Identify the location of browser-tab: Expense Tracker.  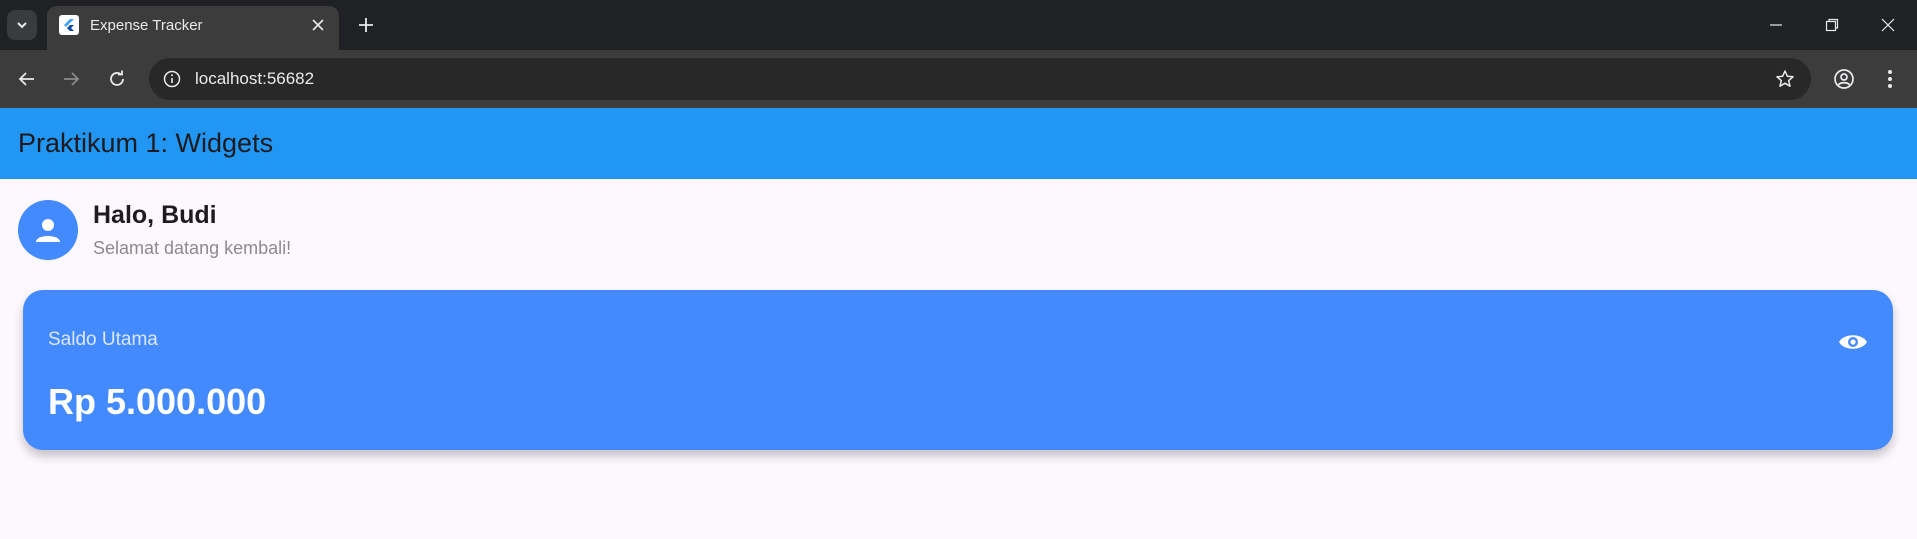
(193, 28).